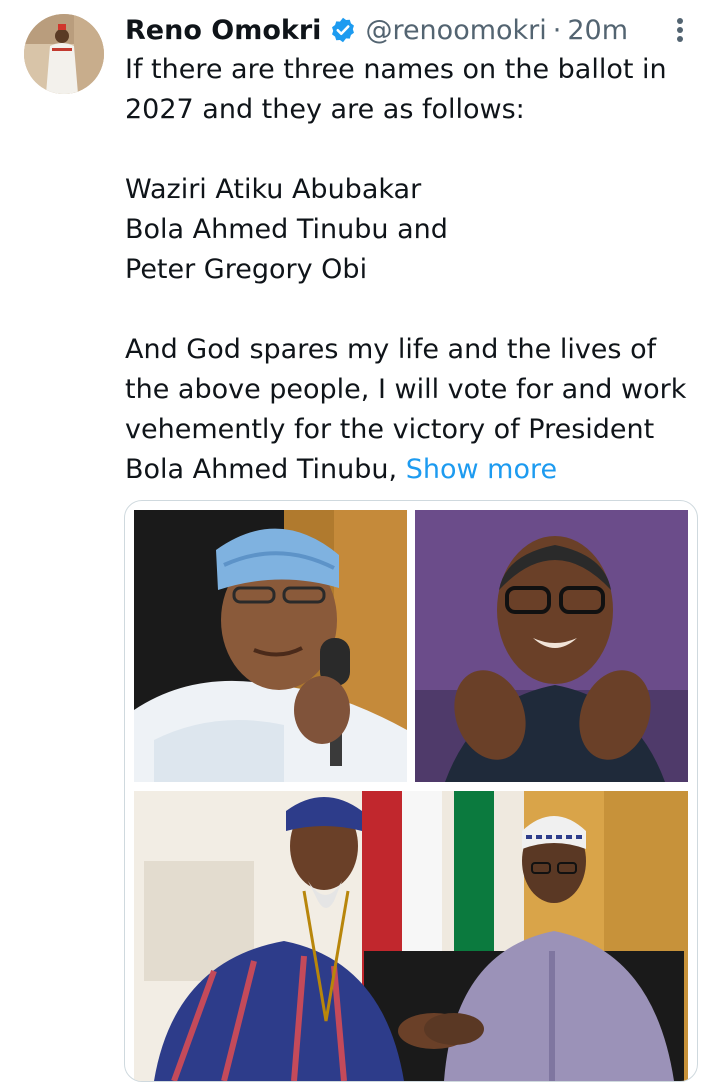 Image resolution: width=720 pixels, height=1082 pixels. What do you see at coordinates (551, 646) in the screenshot?
I see `photo-man-with-glasses` at bounding box center [551, 646].